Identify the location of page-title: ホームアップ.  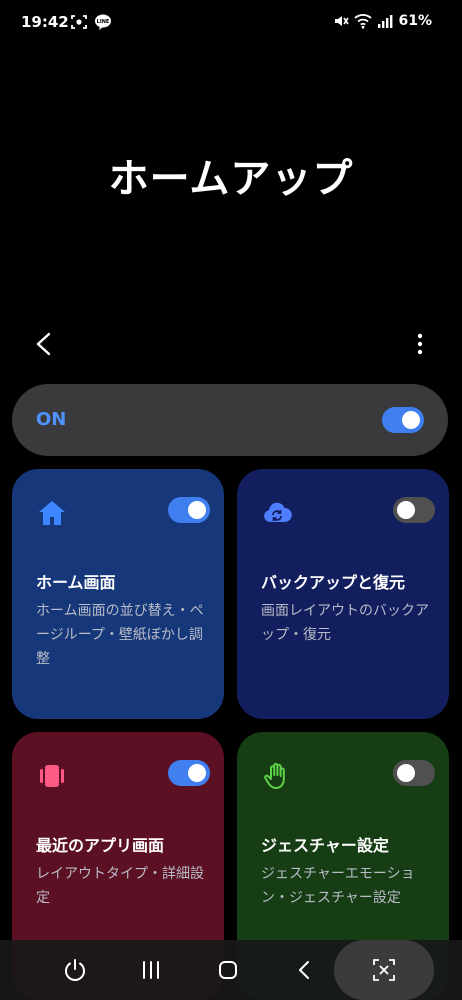
(231, 179).